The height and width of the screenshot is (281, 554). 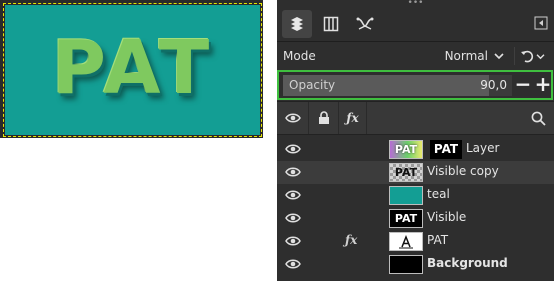 What do you see at coordinates (415, 41) in the screenshot?
I see `divider` at bounding box center [415, 41].